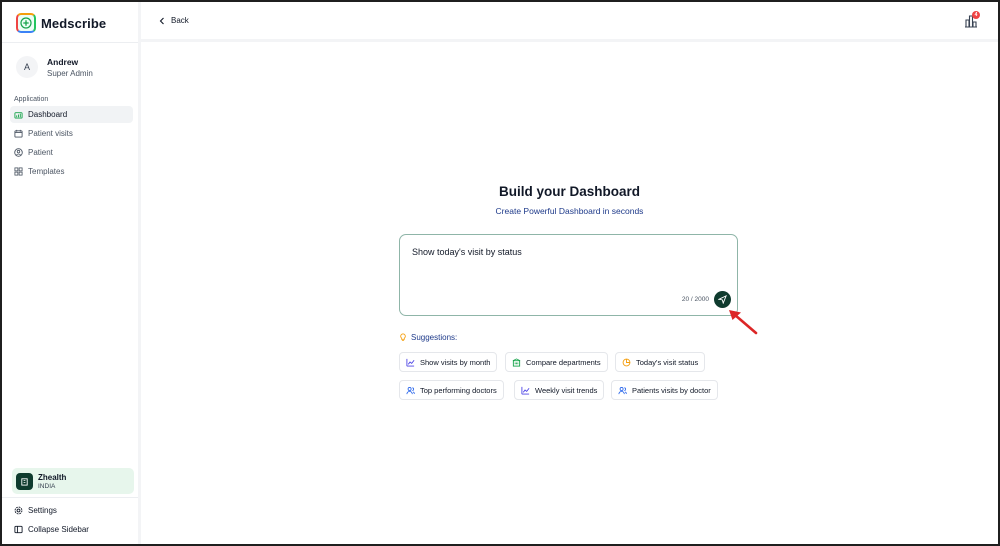 This screenshot has height=546, width=1000. Describe the element at coordinates (976, 15) in the screenshot. I see `notification-badge: 4` at that location.